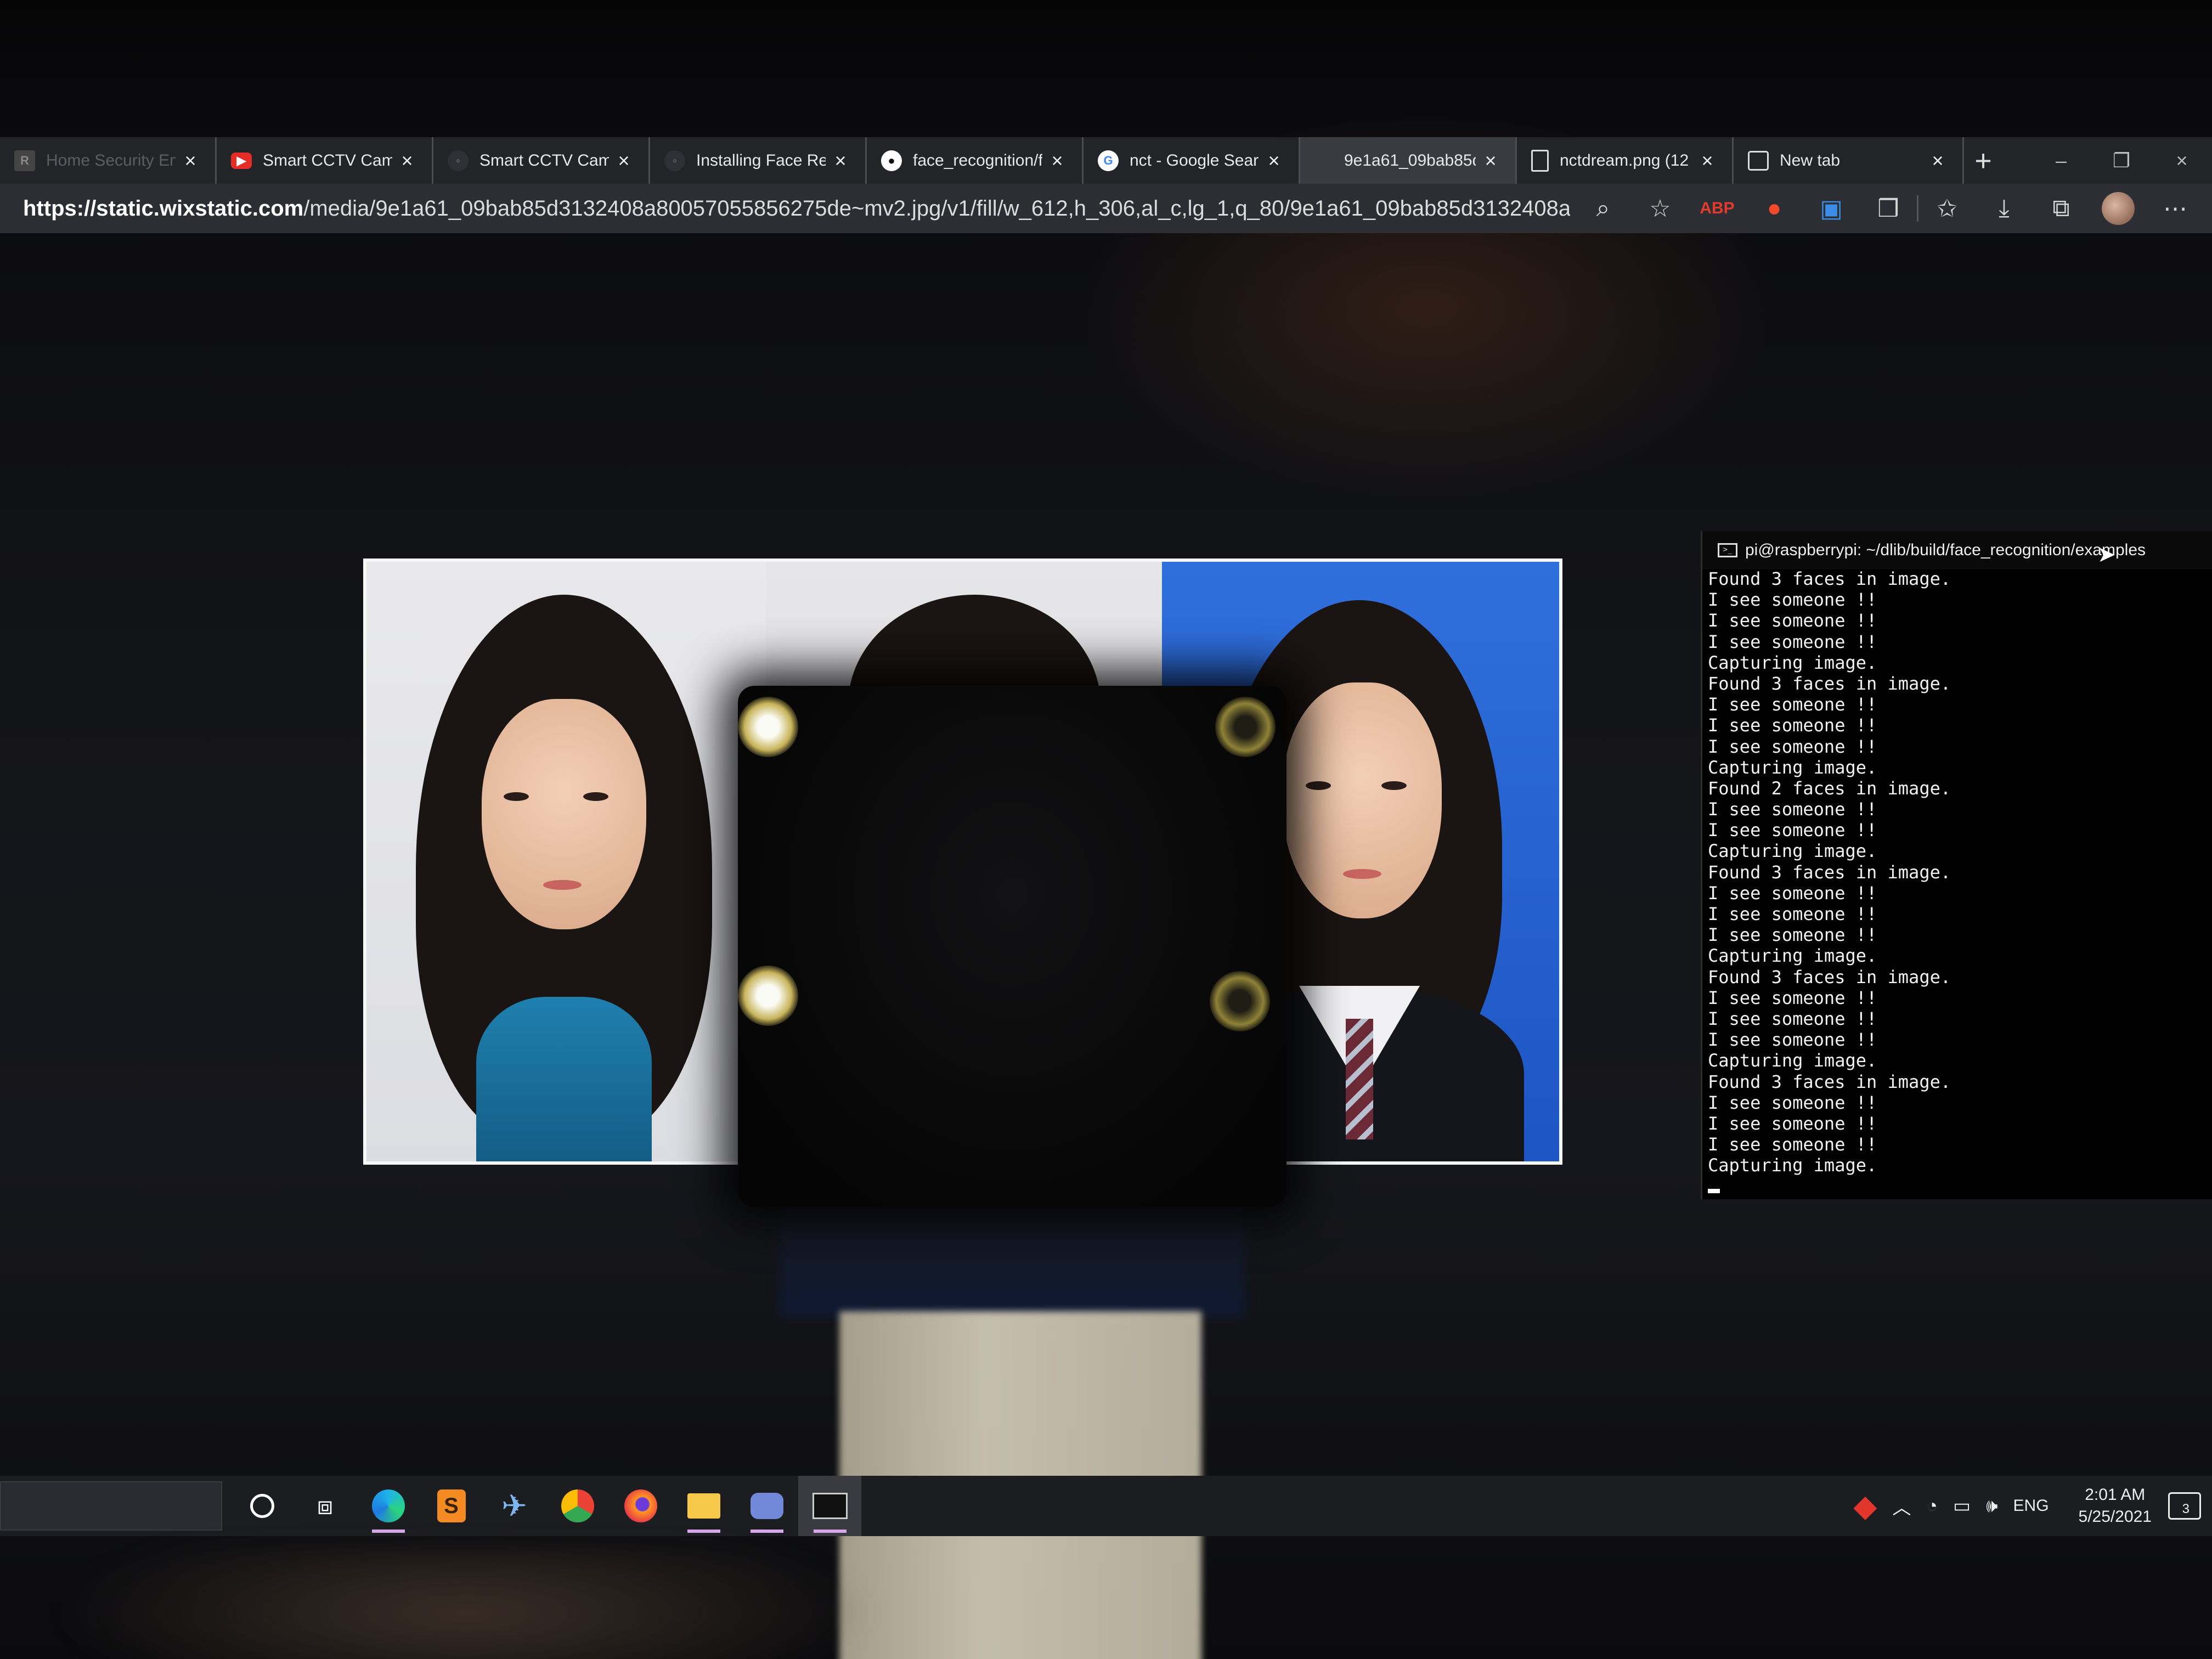 Image resolution: width=2212 pixels, height=1659 pixels. I want to click on edge-icon, so click(388, 1506).